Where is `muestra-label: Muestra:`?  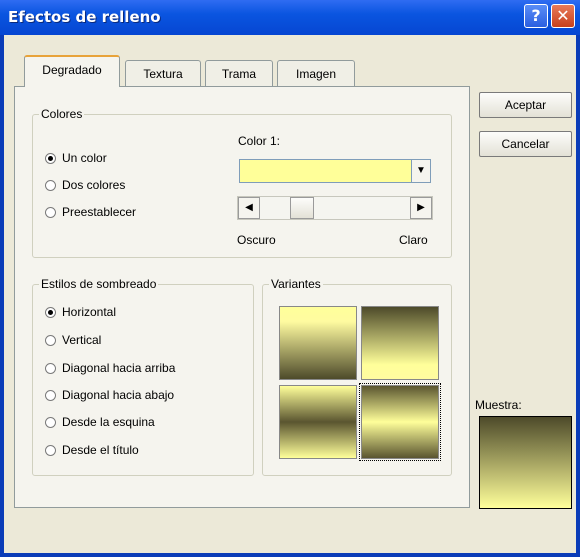 muestra-label: Muestra: is located at coordinates (498, 405).